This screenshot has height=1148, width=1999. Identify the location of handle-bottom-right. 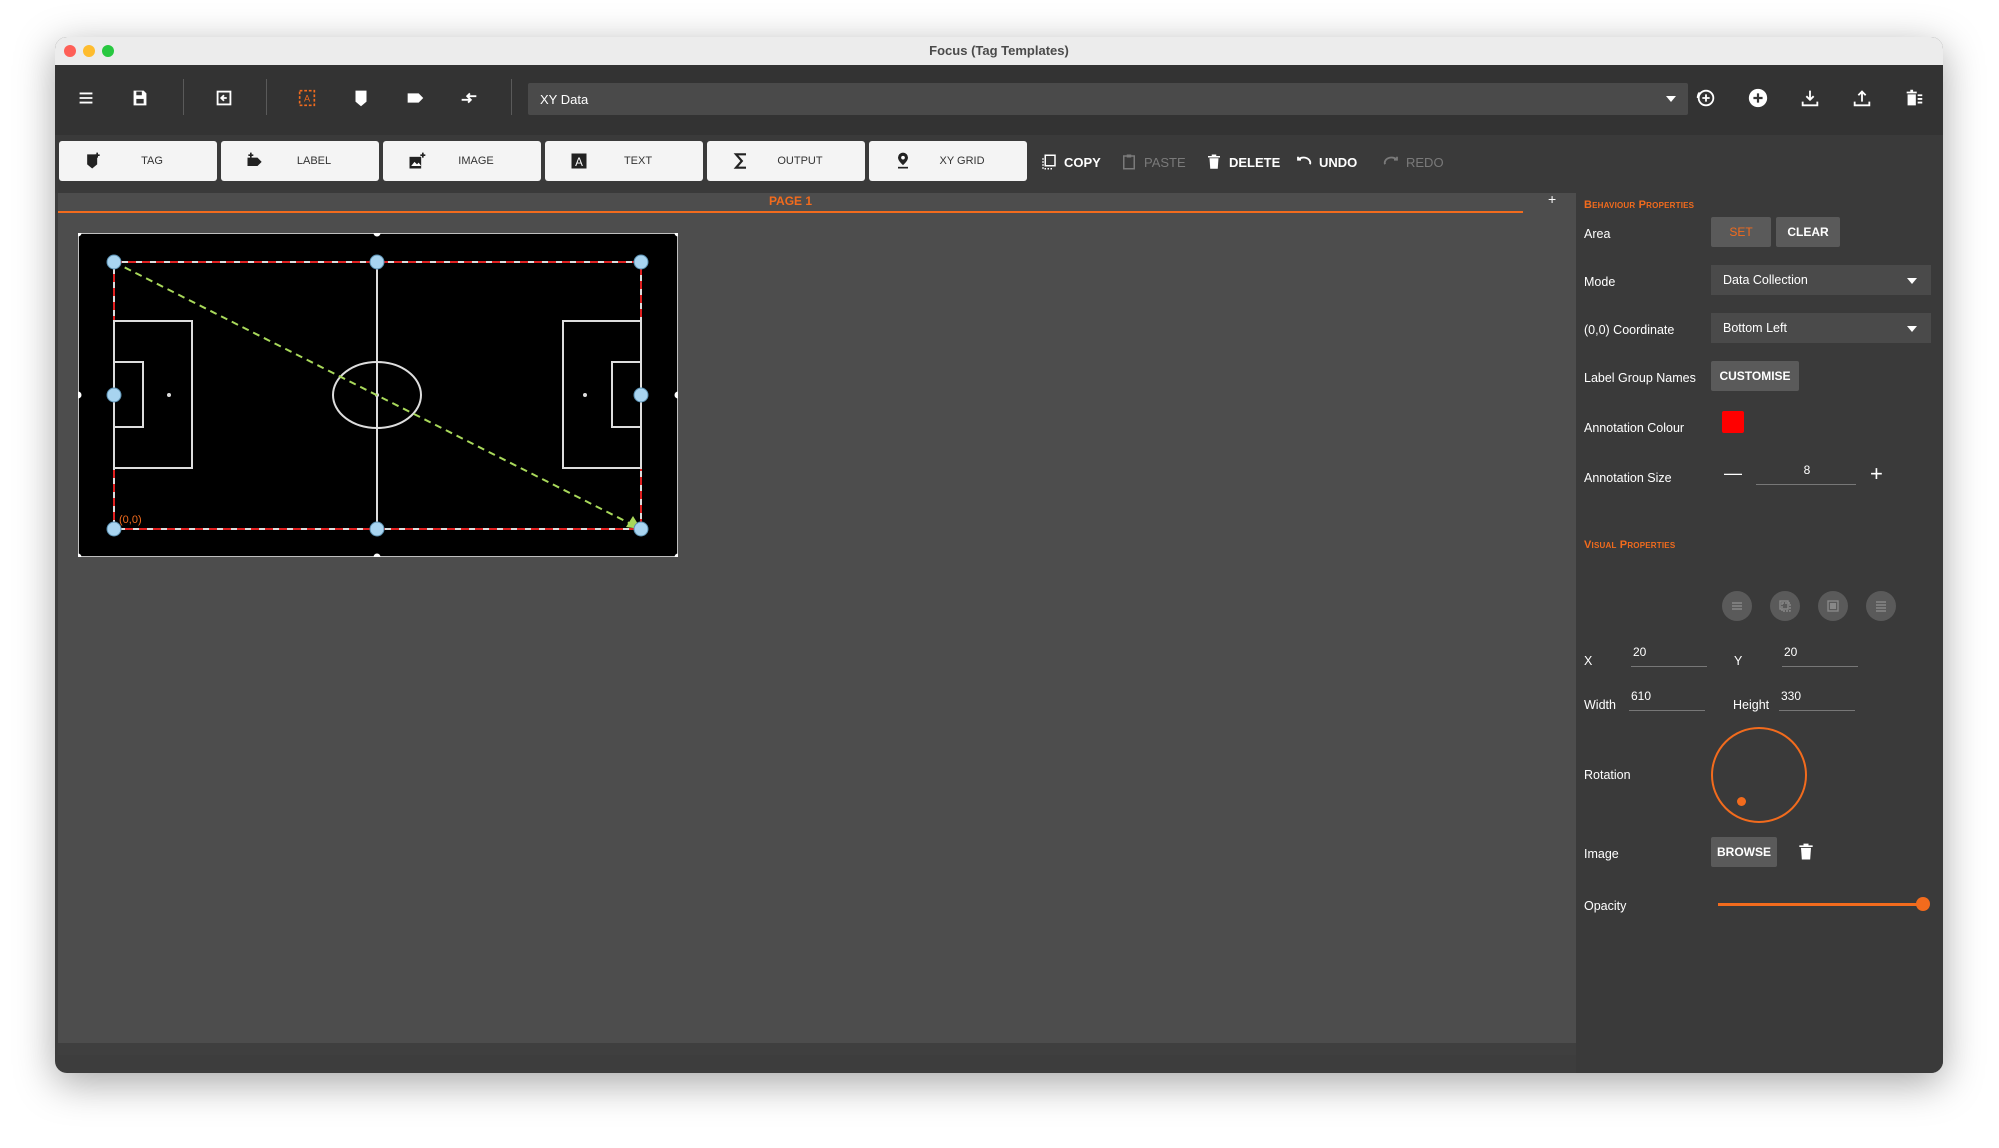
(641, 529).